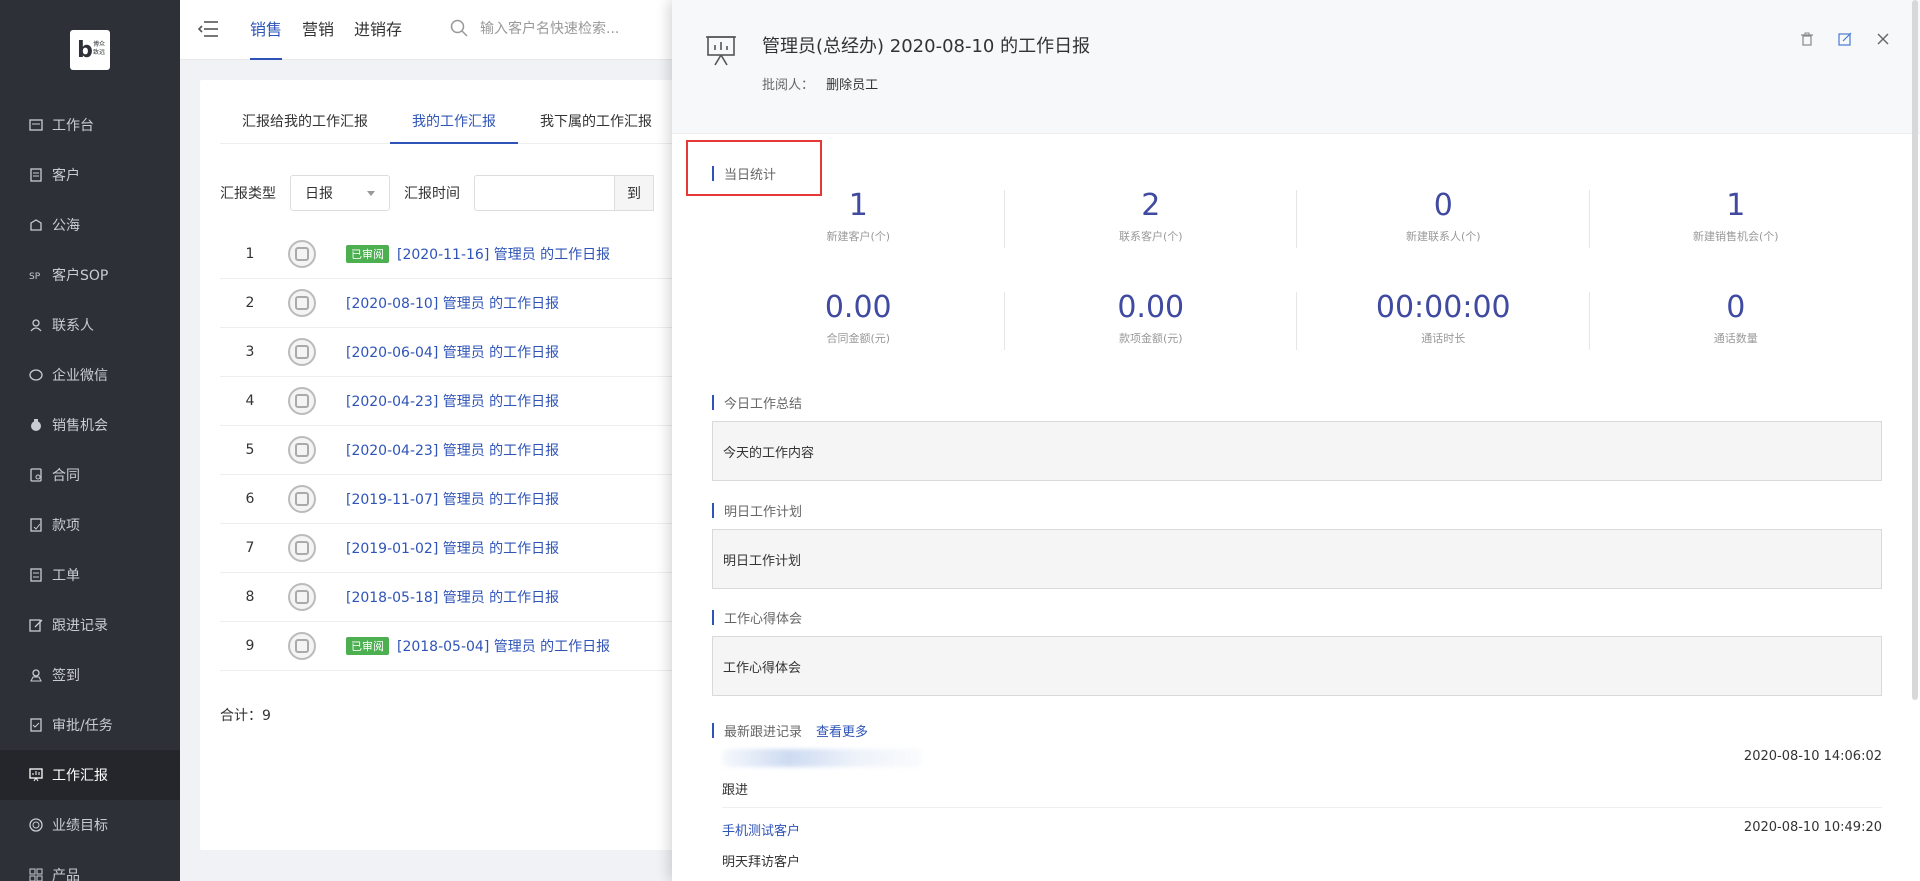 The image size is (1920, 881). Describe the element at coordinates (1443, 307) in the screenshot. I see `stat-value: 00:00:00` at that location.